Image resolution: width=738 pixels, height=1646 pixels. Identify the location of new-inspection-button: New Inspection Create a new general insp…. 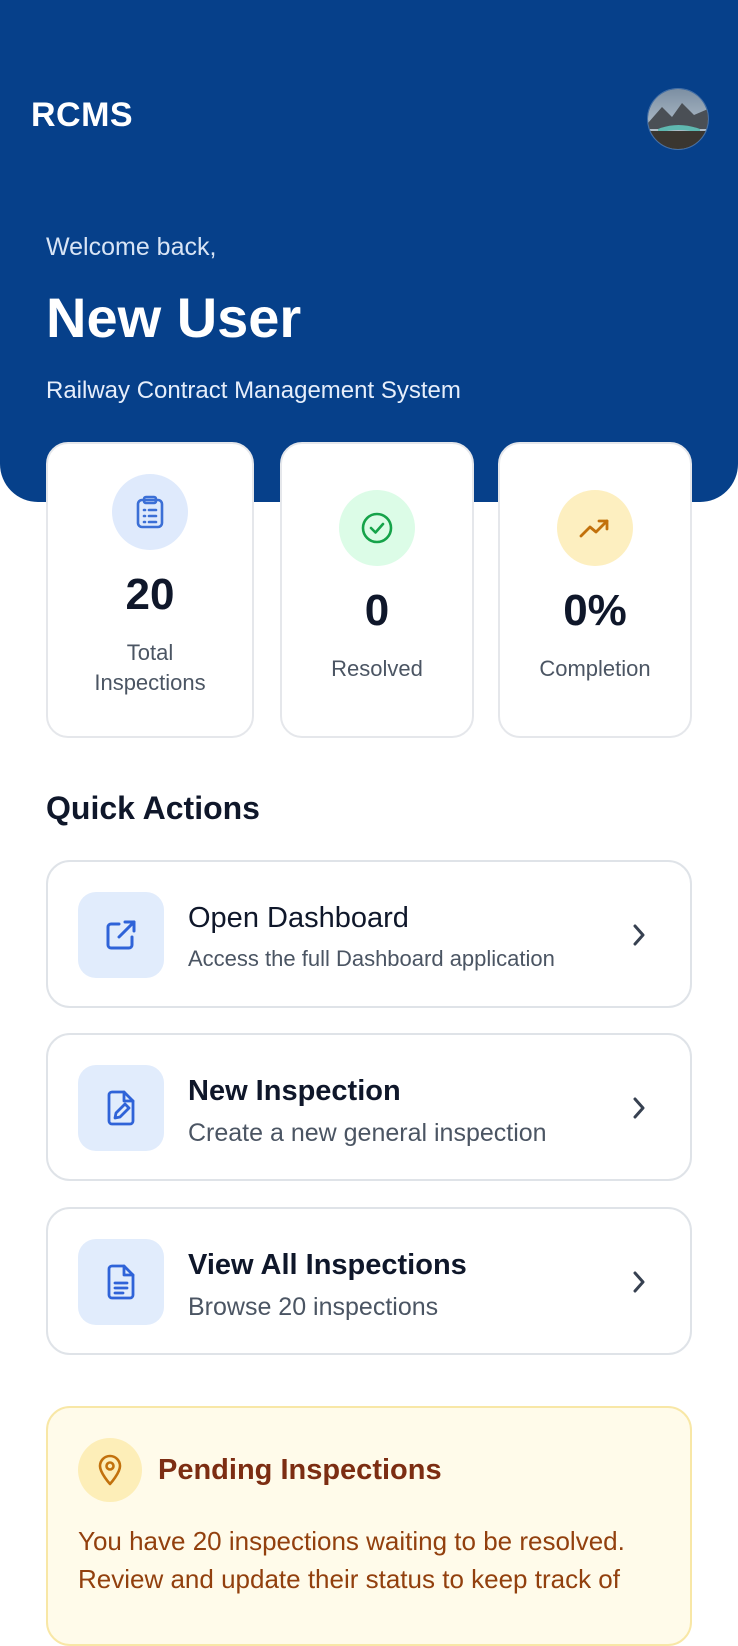
(369, 1107).